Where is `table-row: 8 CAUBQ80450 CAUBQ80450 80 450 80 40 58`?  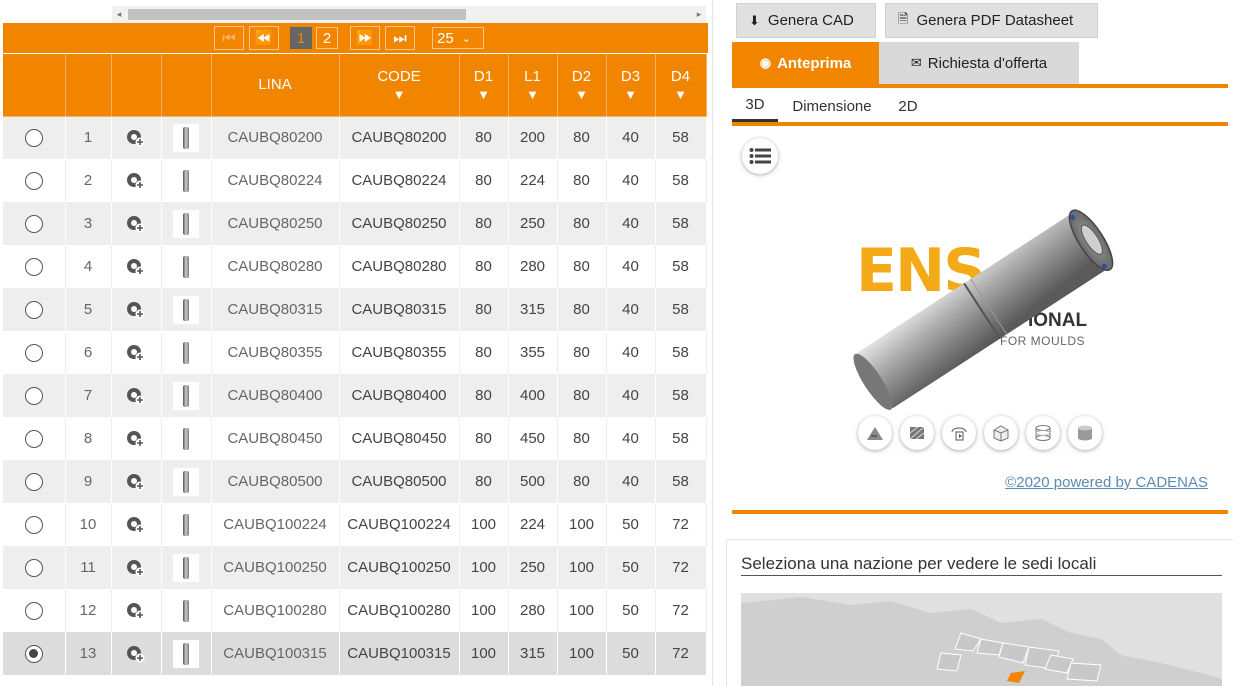
table-row: 8 CAUBQ80450 CAUBQ80450 80 450 80 40 58 is located at coordinates (355, 438).